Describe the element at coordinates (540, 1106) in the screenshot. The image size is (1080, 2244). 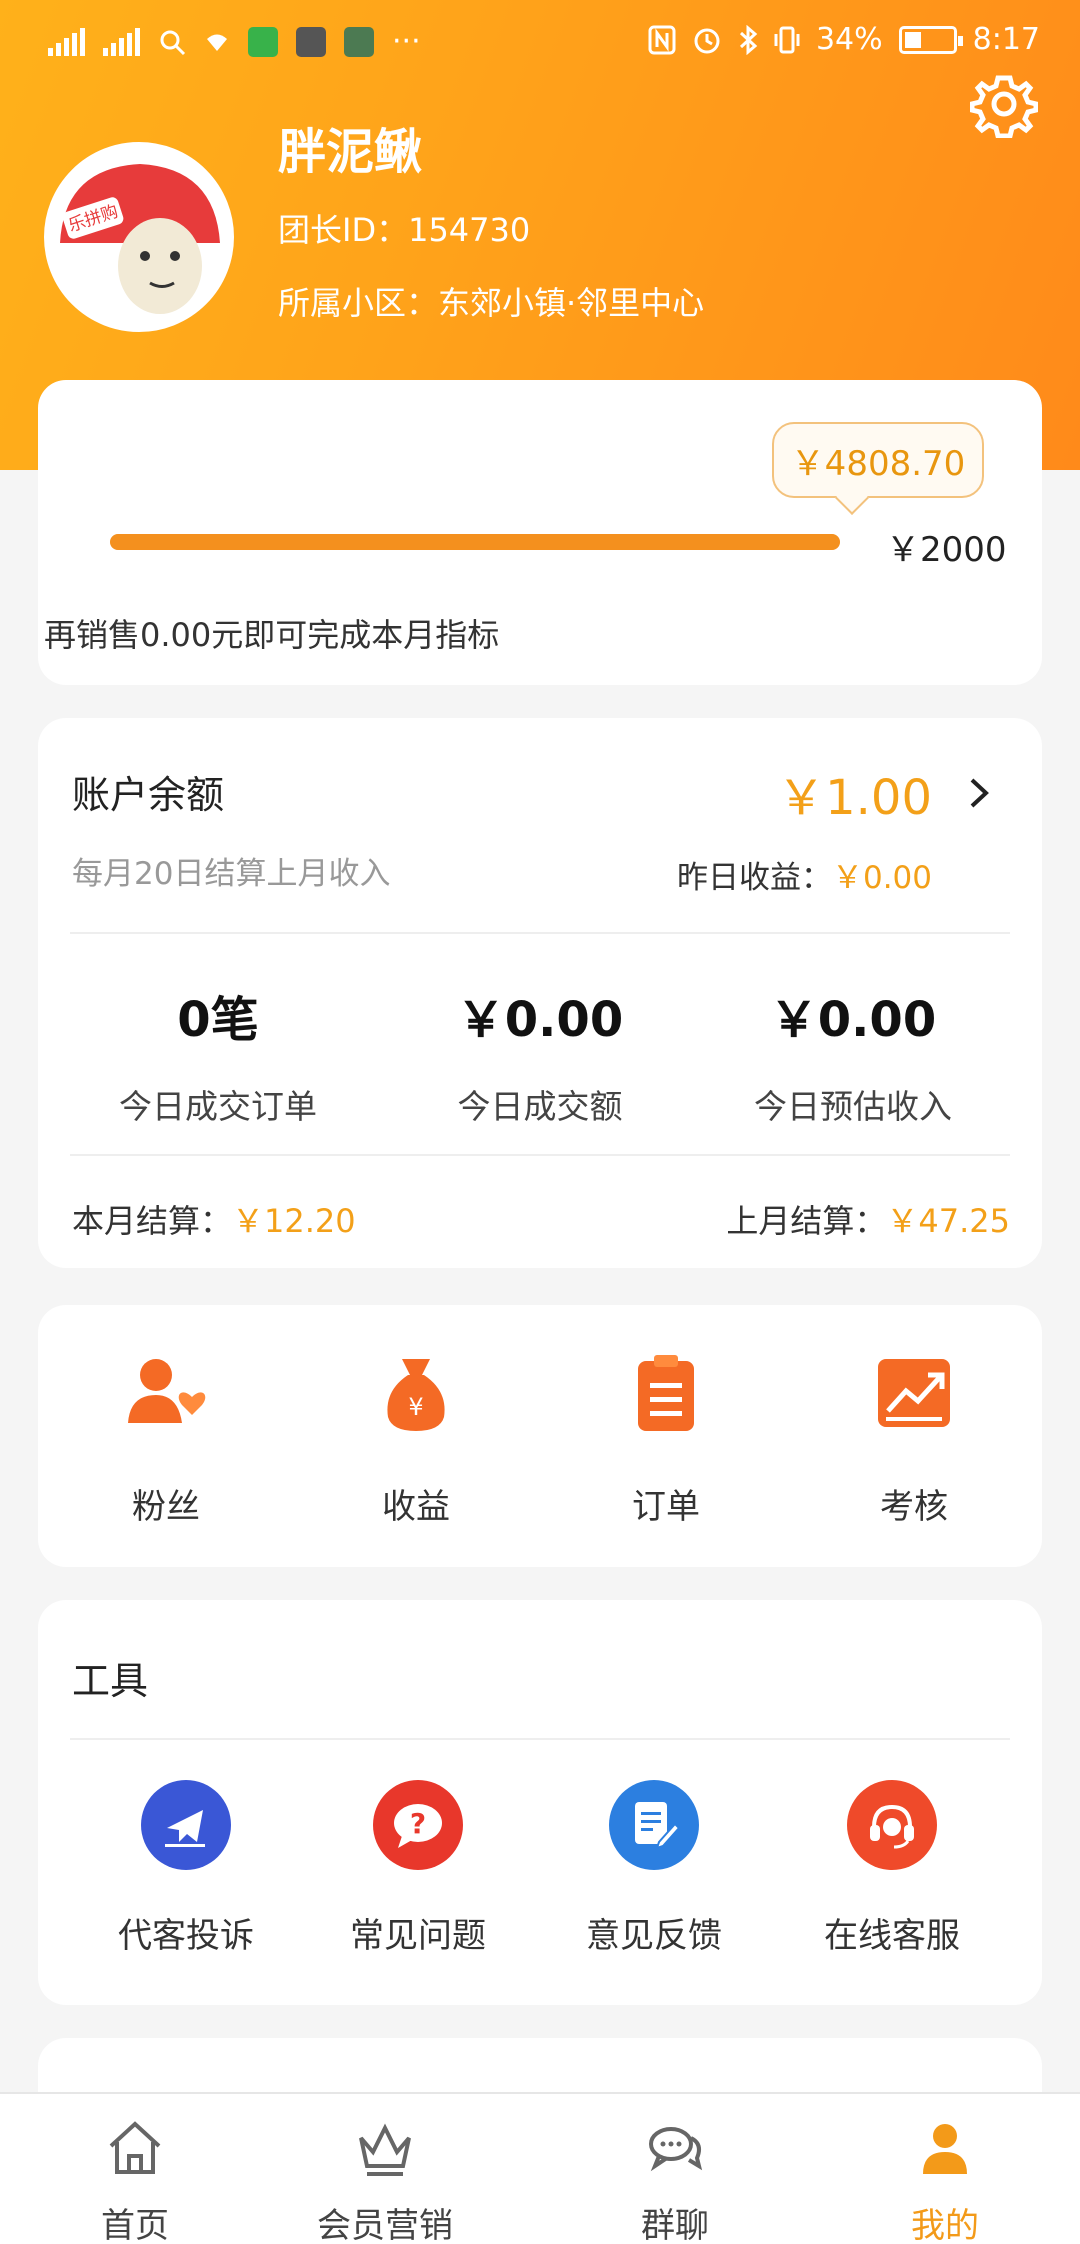
I see `stat-label: 今日成交额` at that location.